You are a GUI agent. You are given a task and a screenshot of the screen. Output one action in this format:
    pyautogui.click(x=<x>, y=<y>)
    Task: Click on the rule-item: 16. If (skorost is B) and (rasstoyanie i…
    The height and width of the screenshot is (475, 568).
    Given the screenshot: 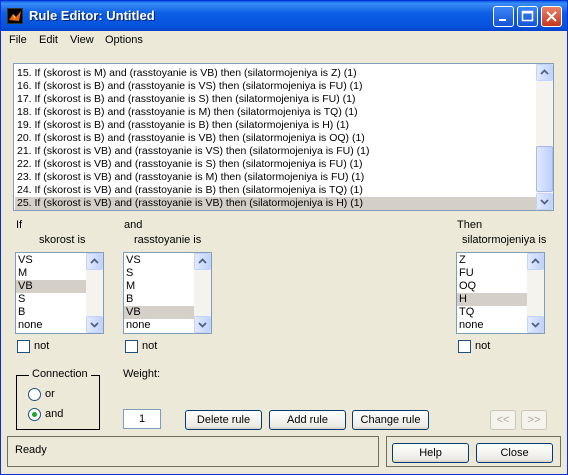 What is the action you would take?
    pyautogui.click(x=189, y=86)
    